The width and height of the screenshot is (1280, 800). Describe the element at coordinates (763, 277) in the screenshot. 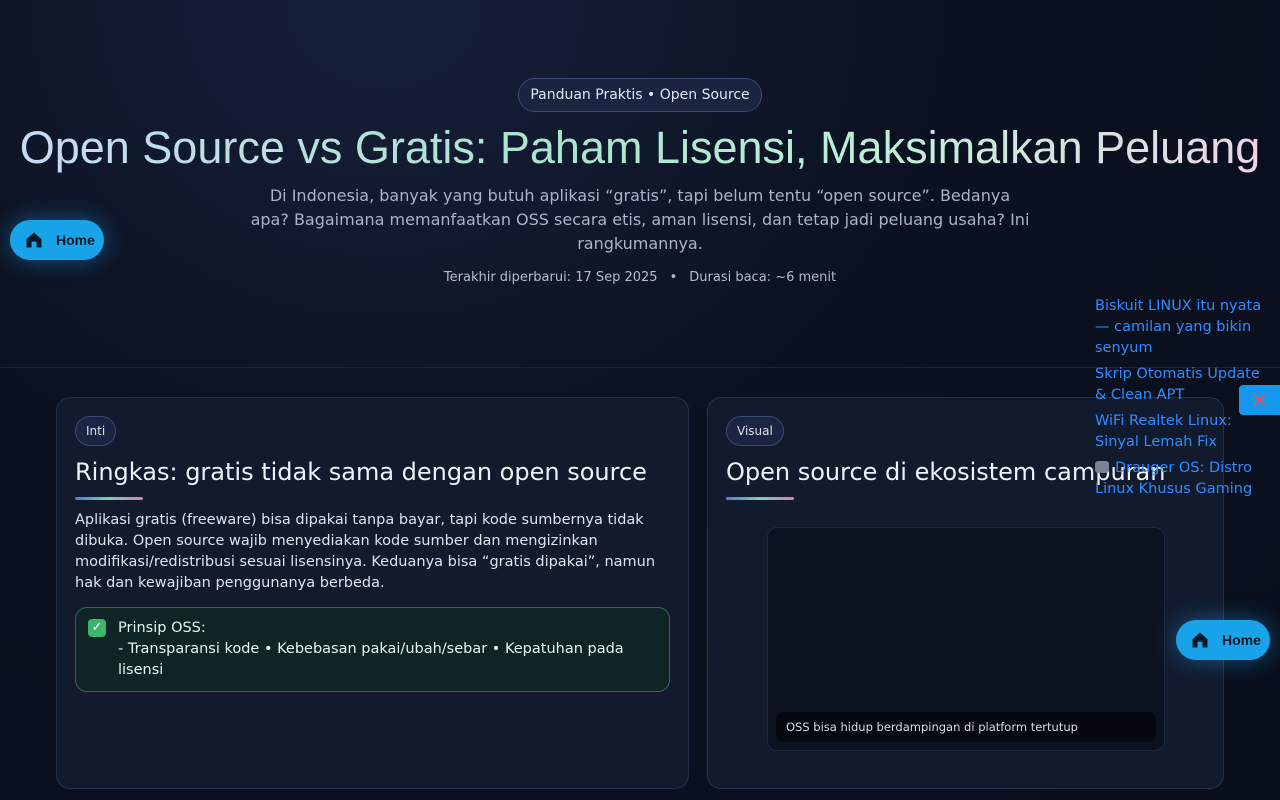

I see `read-time: Durasi baca: ~6 menit` at that location.